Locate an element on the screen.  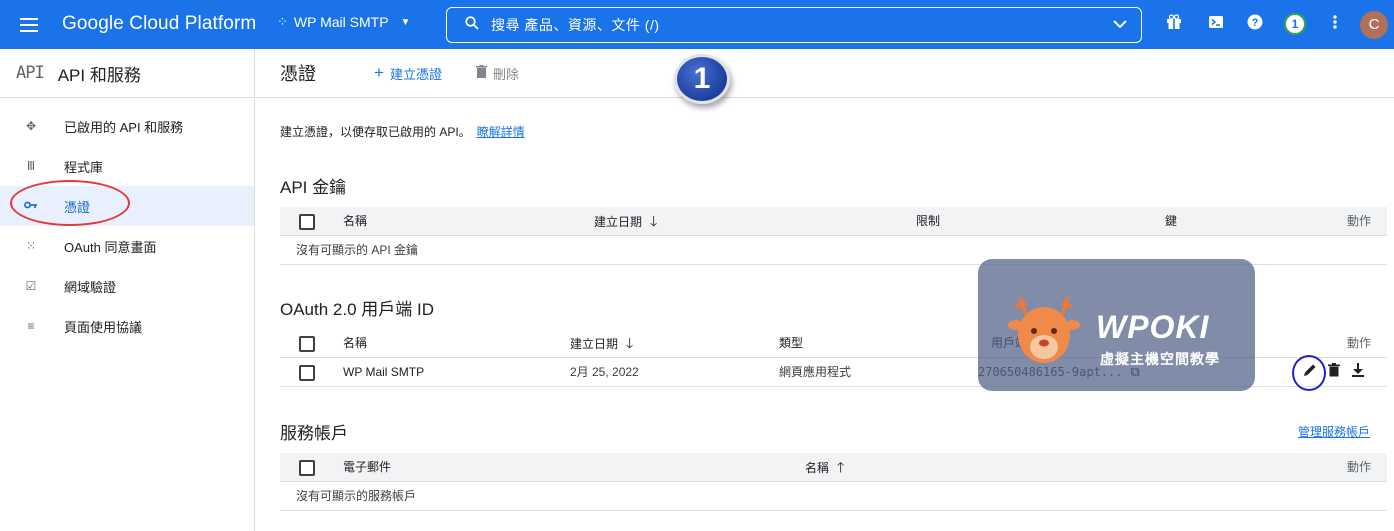
client-created-date: 2月 25, 2022 is located at coordinates (604, 372).